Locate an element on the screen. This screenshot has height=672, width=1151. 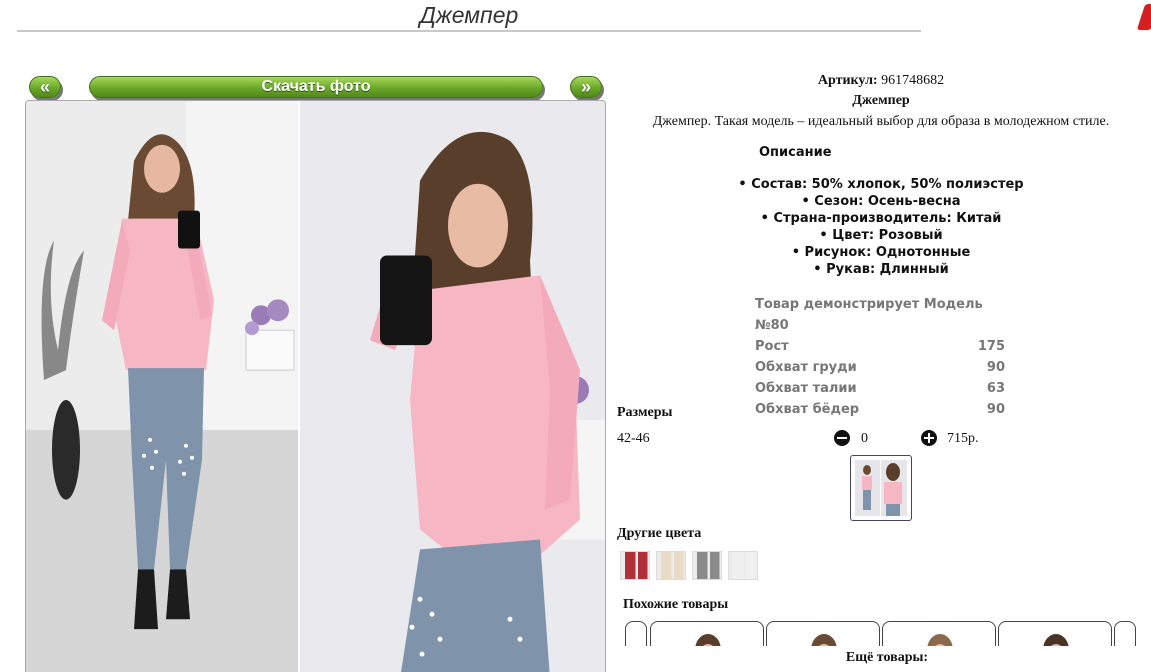
description-heading: Описание is located at coordinates (795, 152).